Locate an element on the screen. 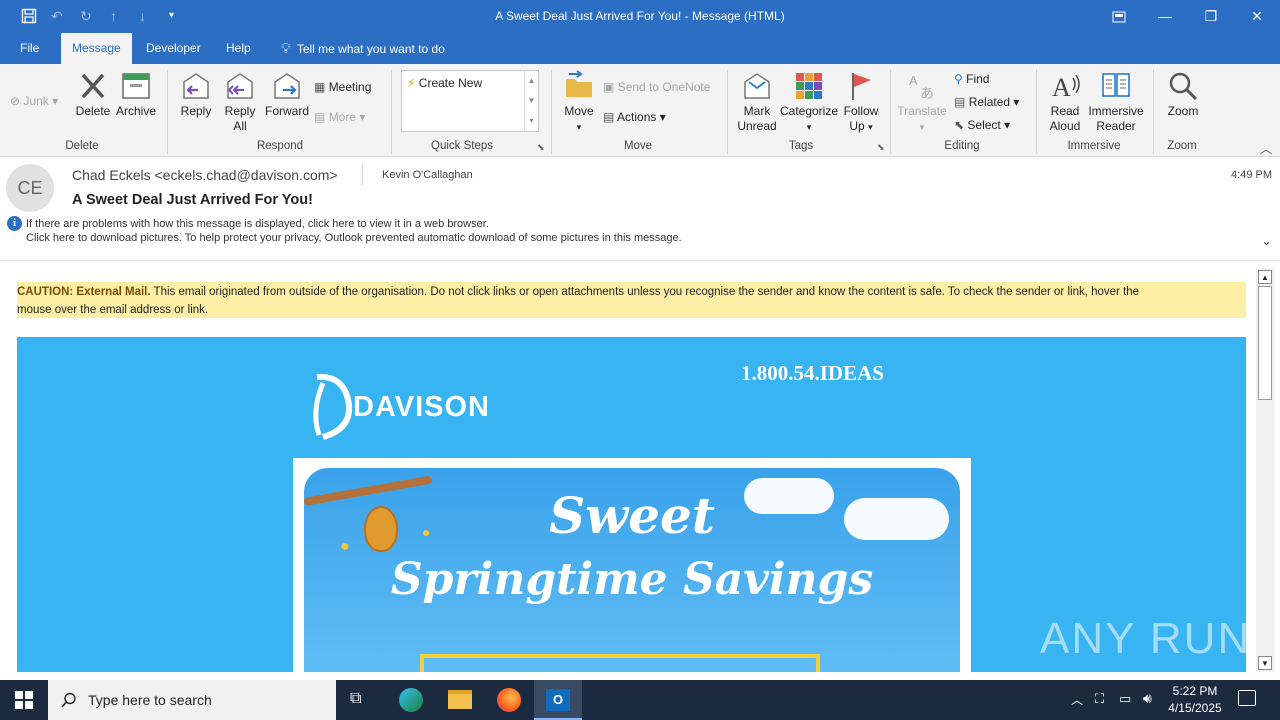 The image size is (1280, 720). select-button: ⬉ Select ▾ is located at coordinates (982, 125).